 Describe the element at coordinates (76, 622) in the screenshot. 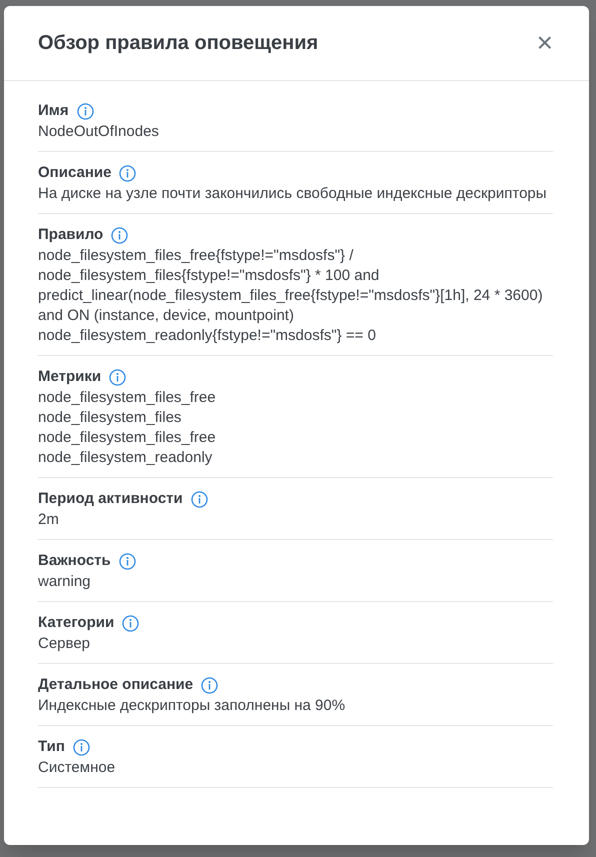

I see `field-label: Категории` at that location.